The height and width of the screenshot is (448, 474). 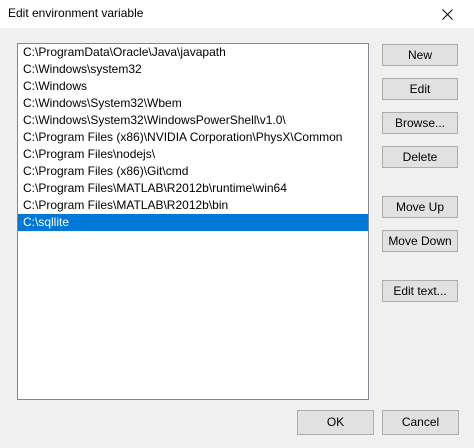 What do you see at coordinates (193, 69) in the screenshot?
I see `list-item: C:\Windows\system32` at bounding box center [193, 69].